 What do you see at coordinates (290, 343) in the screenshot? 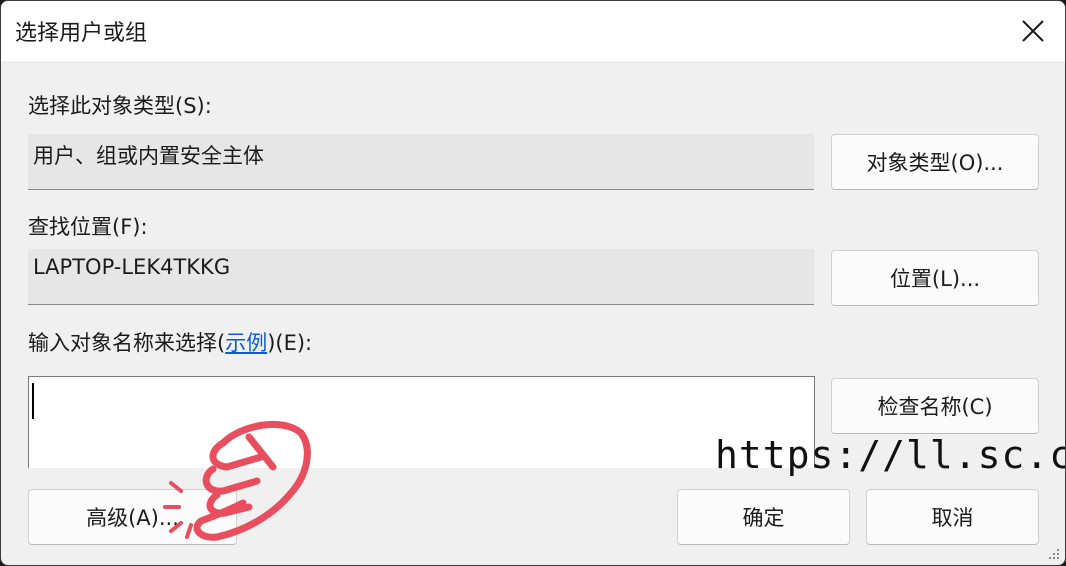
I see `object-names-label-suffix: )(E):` at bounding box center [290, 343].